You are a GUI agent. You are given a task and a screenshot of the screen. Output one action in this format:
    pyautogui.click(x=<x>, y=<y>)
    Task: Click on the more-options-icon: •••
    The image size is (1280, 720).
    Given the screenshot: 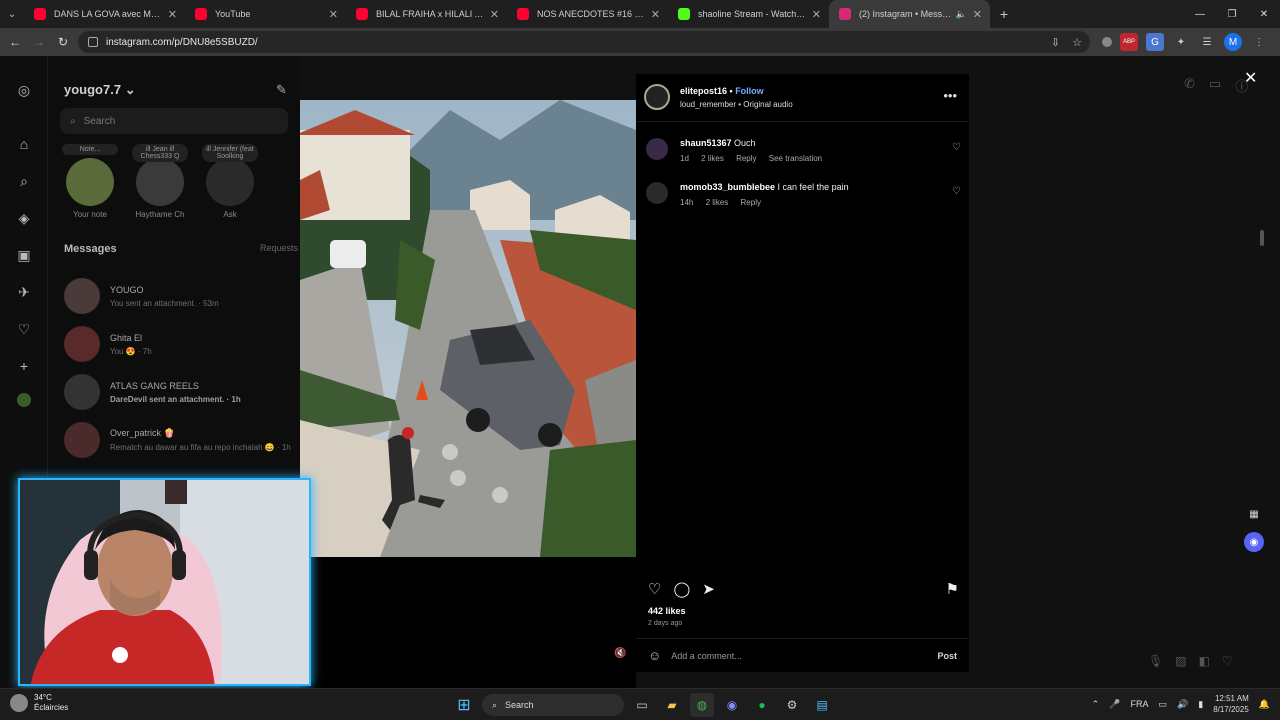 What is the action you would take?
    pyautogui.click(x=950, y=95)
    